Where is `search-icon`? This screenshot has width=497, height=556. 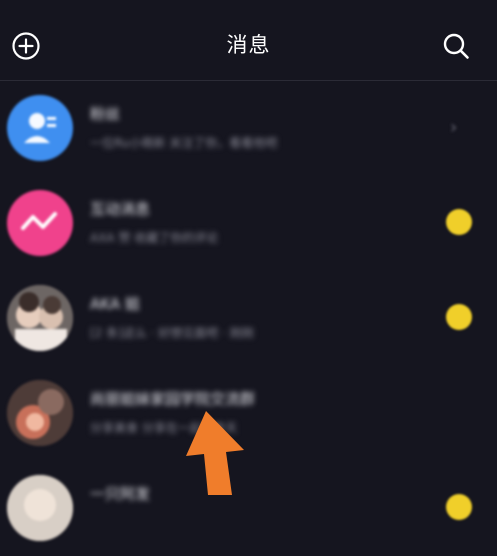
search-icon is located at coordinates (456, 46).